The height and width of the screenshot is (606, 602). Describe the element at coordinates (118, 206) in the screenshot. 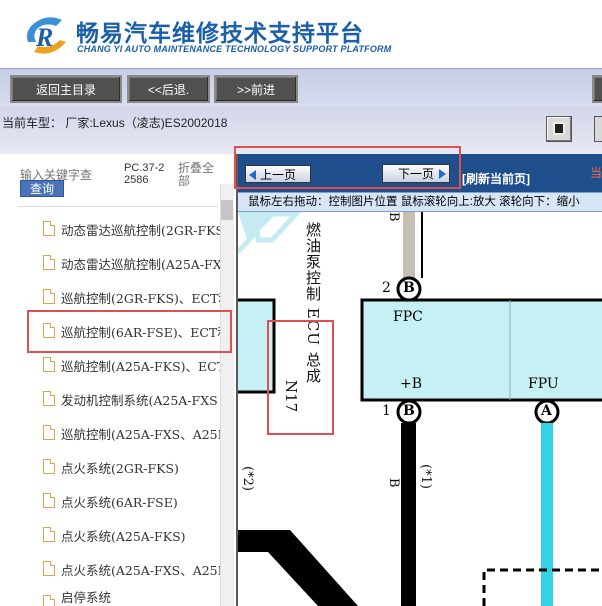

I see `sidebar-divider` at that location.